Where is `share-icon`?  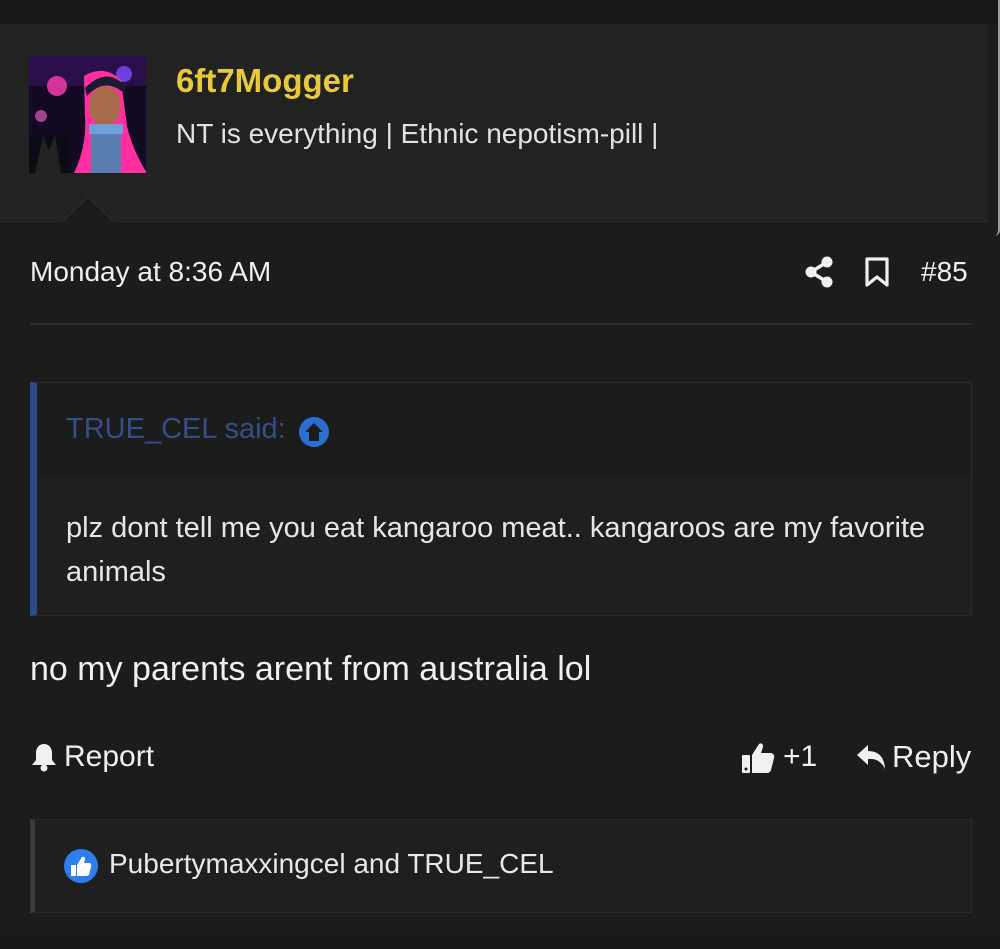 share-icon is located at coordinates (819, 272).